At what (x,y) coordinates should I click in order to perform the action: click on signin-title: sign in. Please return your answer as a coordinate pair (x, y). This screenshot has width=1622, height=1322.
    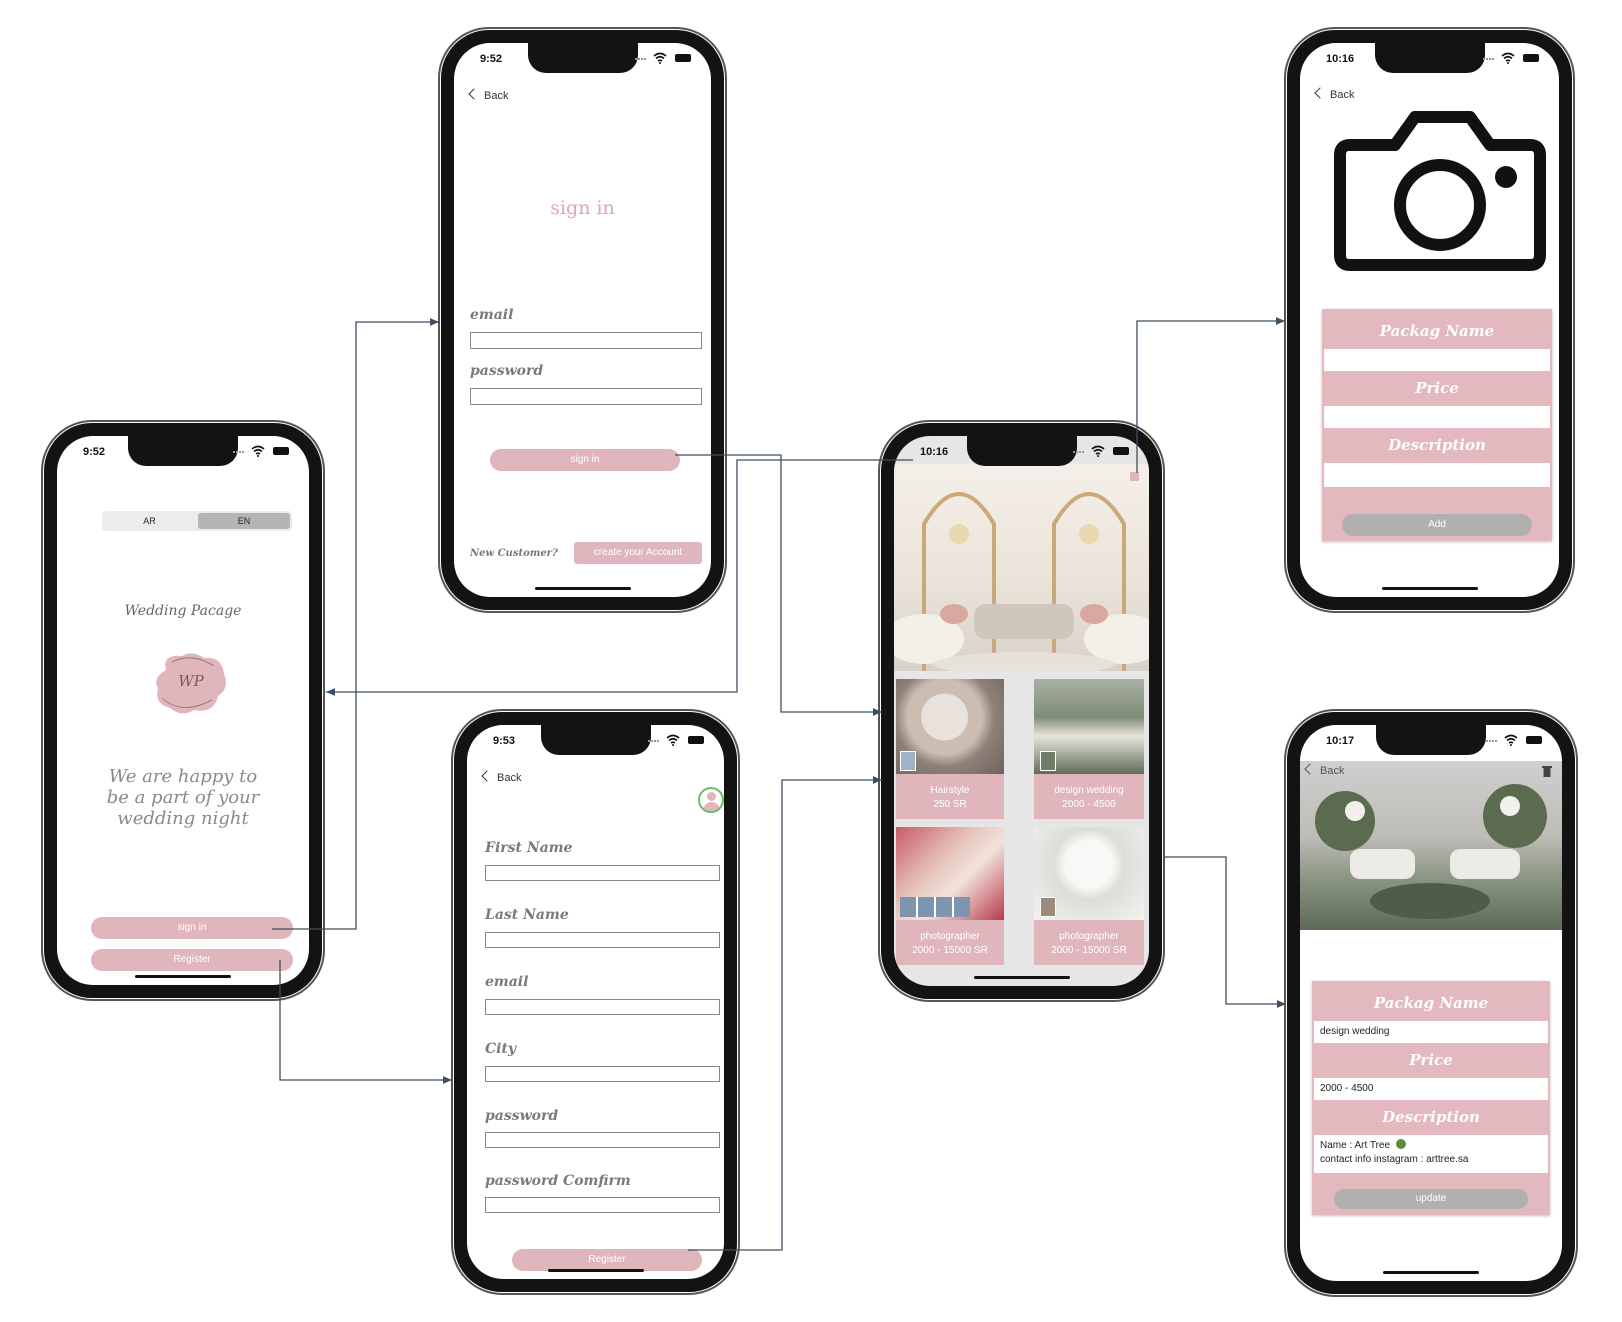
    Looking at the image, I should click on (582, 208).